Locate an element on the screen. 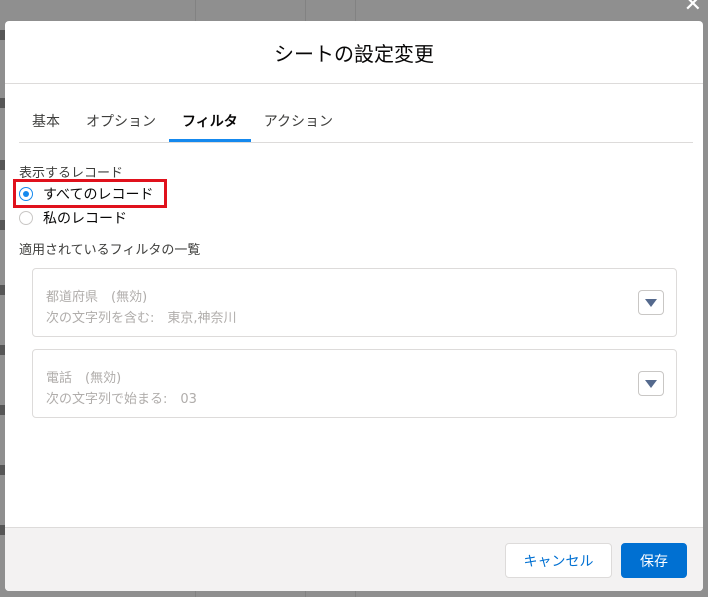 This screenshot has width=708, height=597. filter-title: 電話 (無効) is located at coordinates (84, 378).